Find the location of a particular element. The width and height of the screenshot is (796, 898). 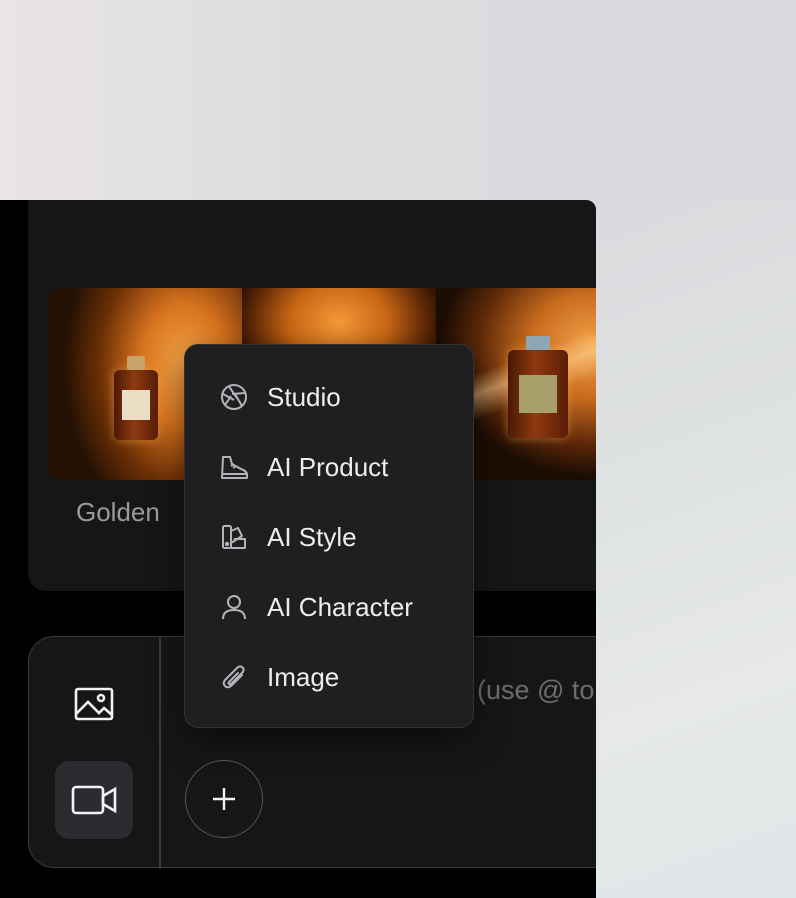

image-mode-button is located at coordinates (94, 704).